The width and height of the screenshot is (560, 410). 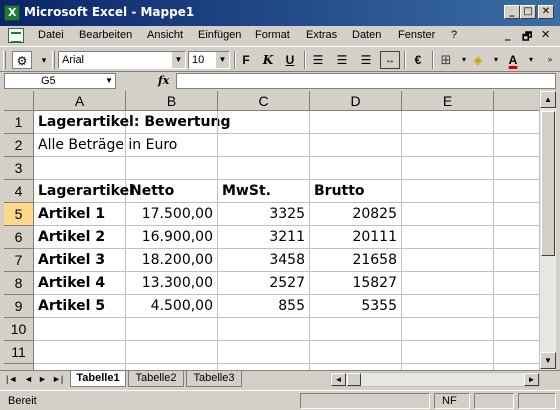 What do you see at coordinates (264, 191) in the screenshot?
I see `cell-c4: MwSt.` at bounding box center [264, 191].